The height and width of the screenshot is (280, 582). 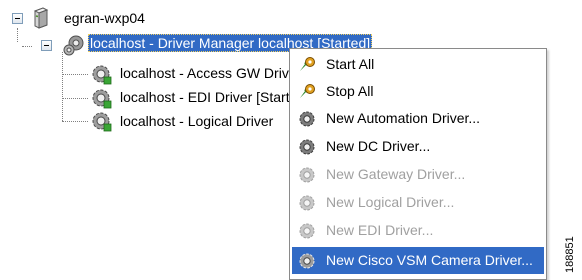 I want to click on driver-manager-icon, so click(x=73, y=45).